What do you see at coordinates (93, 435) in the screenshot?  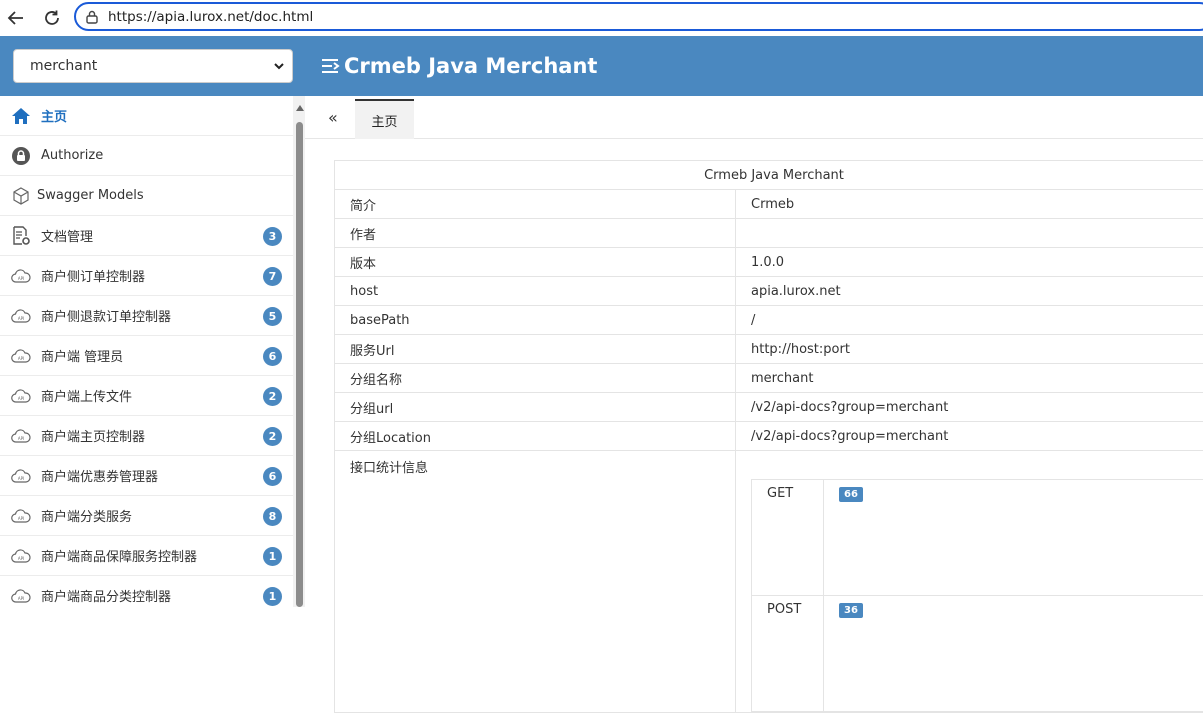 I see `sidebar-item-label: 商户端主页控制器` at bounding box center [93, 435].